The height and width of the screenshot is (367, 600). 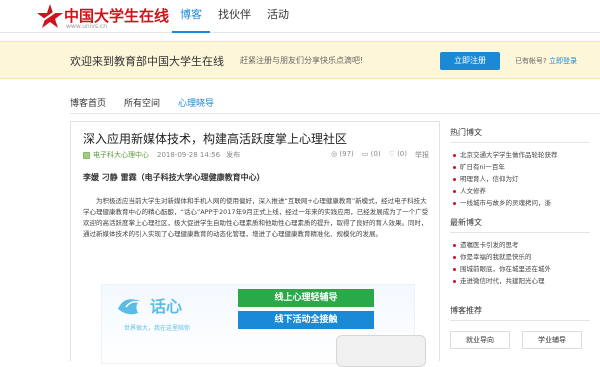 What do you see at coordinates (196, 107) in the screenshot?
I see `tab-psych-guide: 心理晓导` at bounding box center [196, 107].